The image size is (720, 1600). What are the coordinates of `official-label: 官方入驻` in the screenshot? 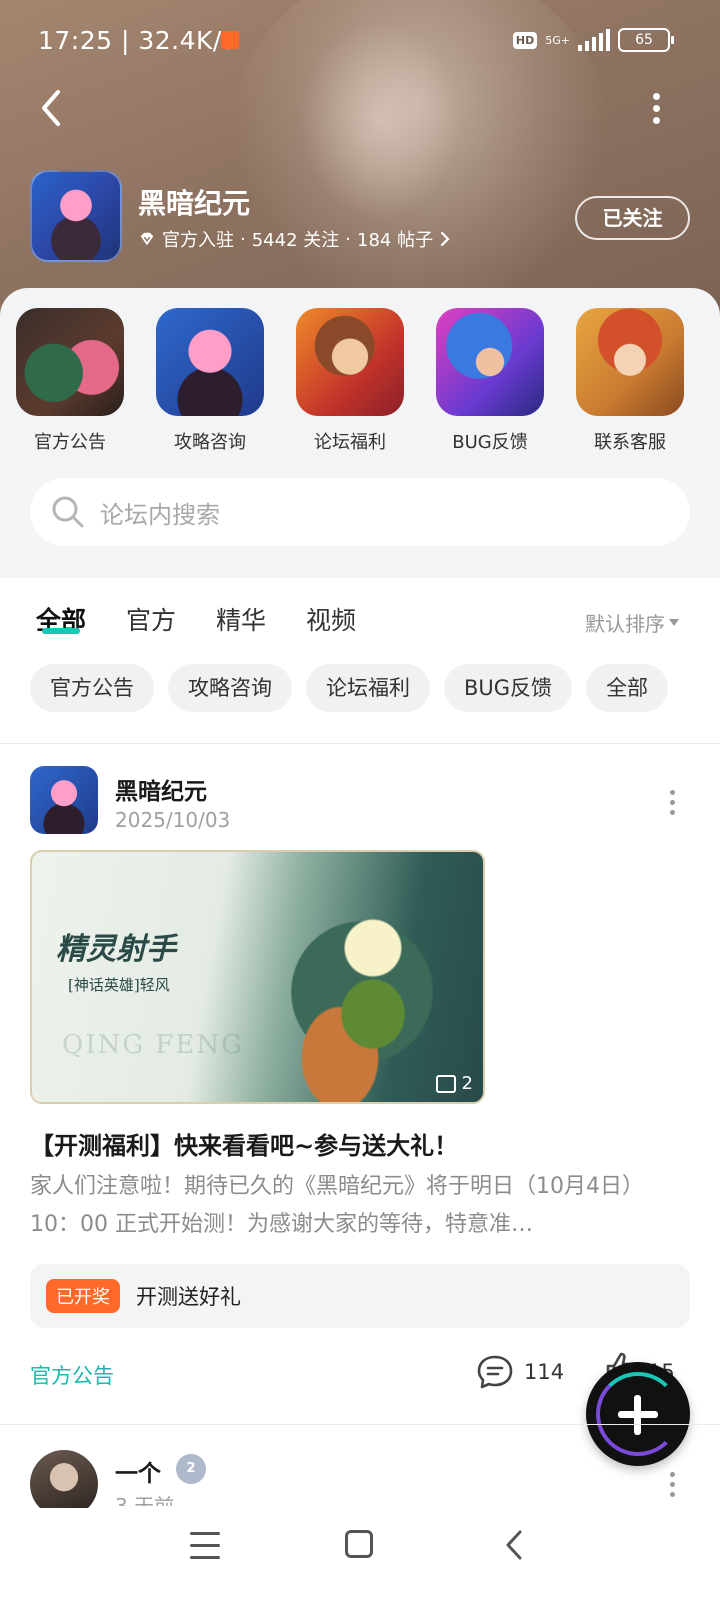 It's located at (198, 240).